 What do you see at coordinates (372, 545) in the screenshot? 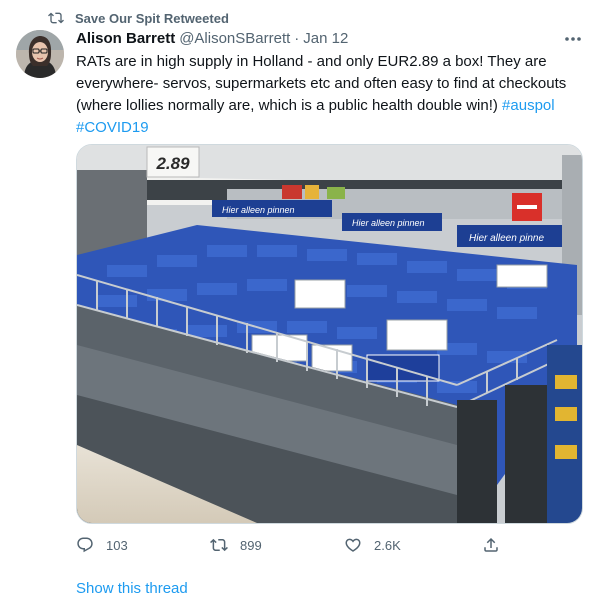
I see `like-button: 2.6K` at bounding box center [372, 545].